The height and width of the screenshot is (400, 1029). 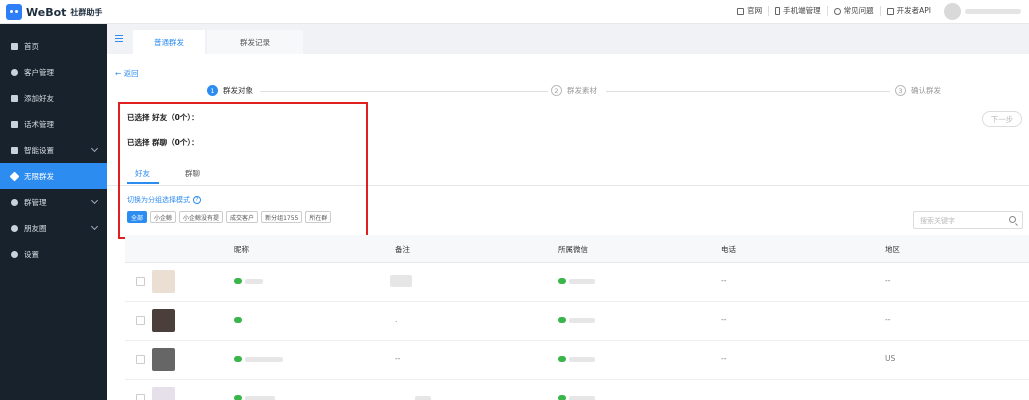 I want to click on send-icon, so click(x=14, y=176).